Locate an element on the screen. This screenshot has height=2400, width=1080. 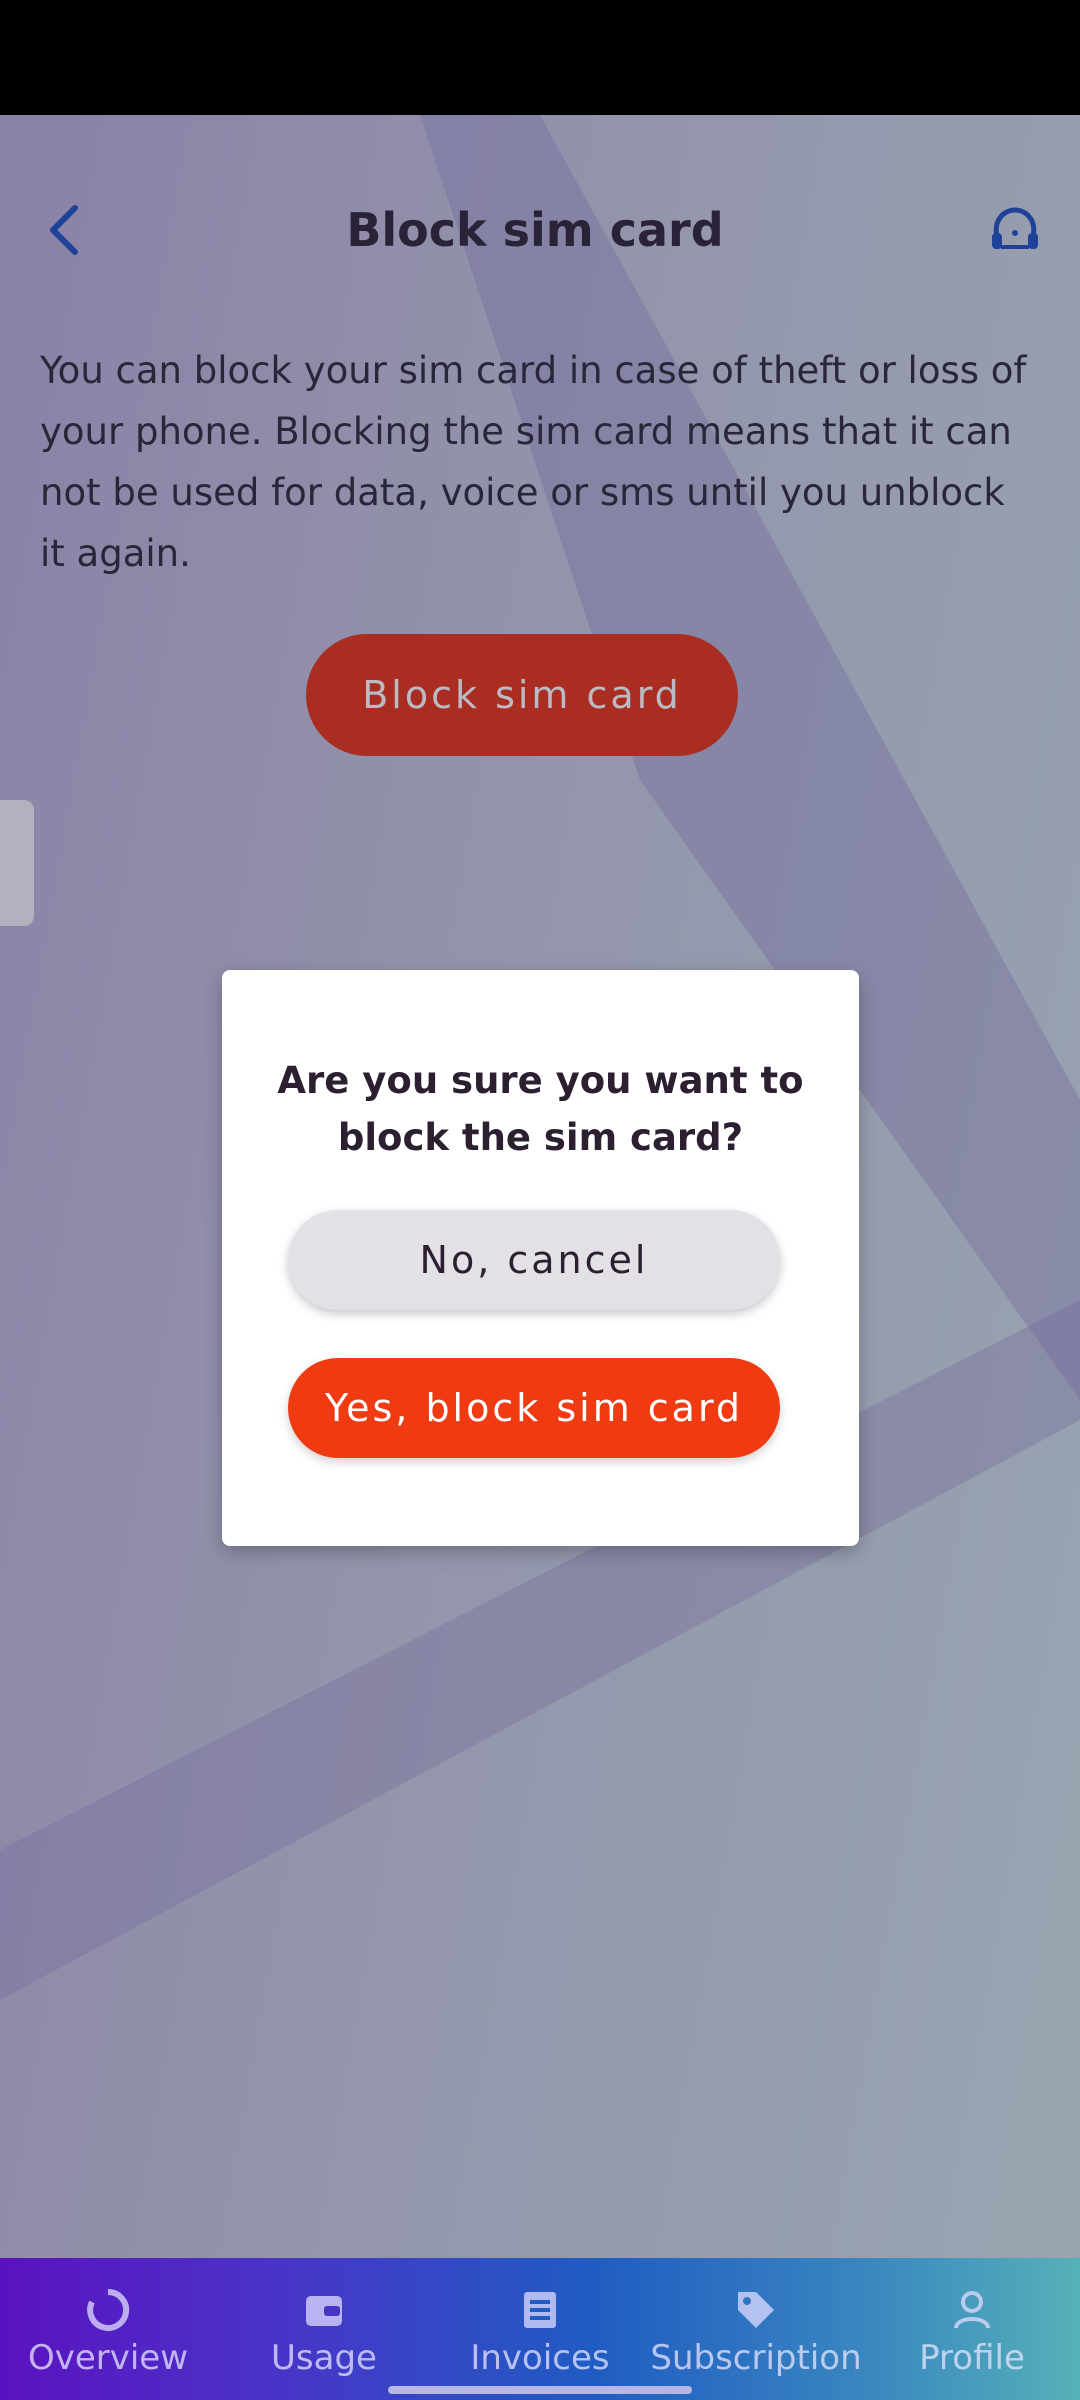
nav-item-subscription: Subscription is located at coordinates (756, 2329).